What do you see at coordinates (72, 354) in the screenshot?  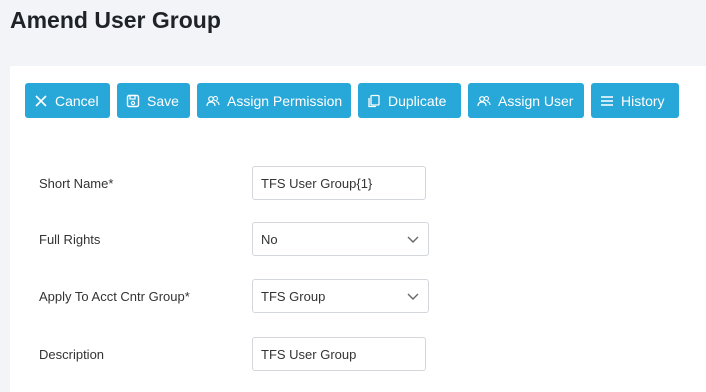 I see `description-label: Description` at bounding box center [72, 354].